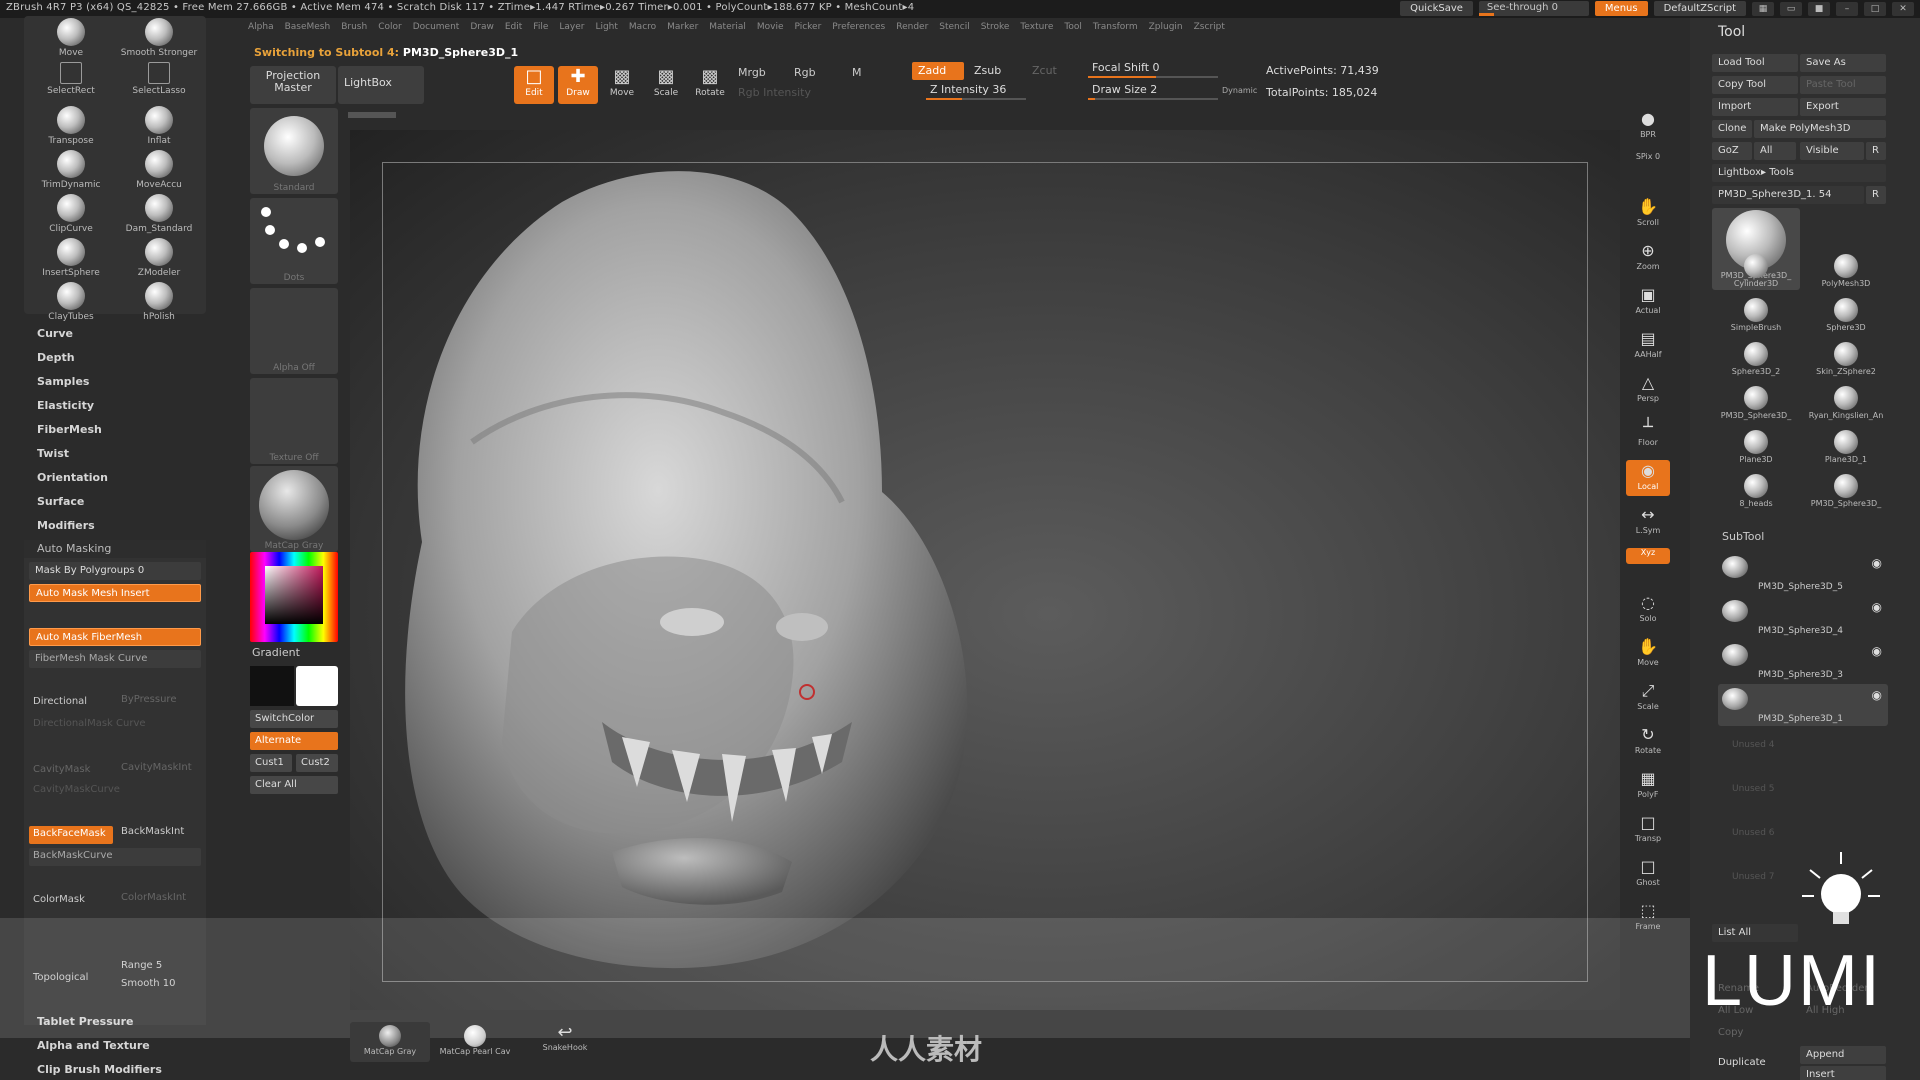 The width and height of the screenshot is (1920, 1080). Describe the element at coordinates (71, 170) in the screenshot. I see `brush-trimdynamic: TrimDynamic` at that location.